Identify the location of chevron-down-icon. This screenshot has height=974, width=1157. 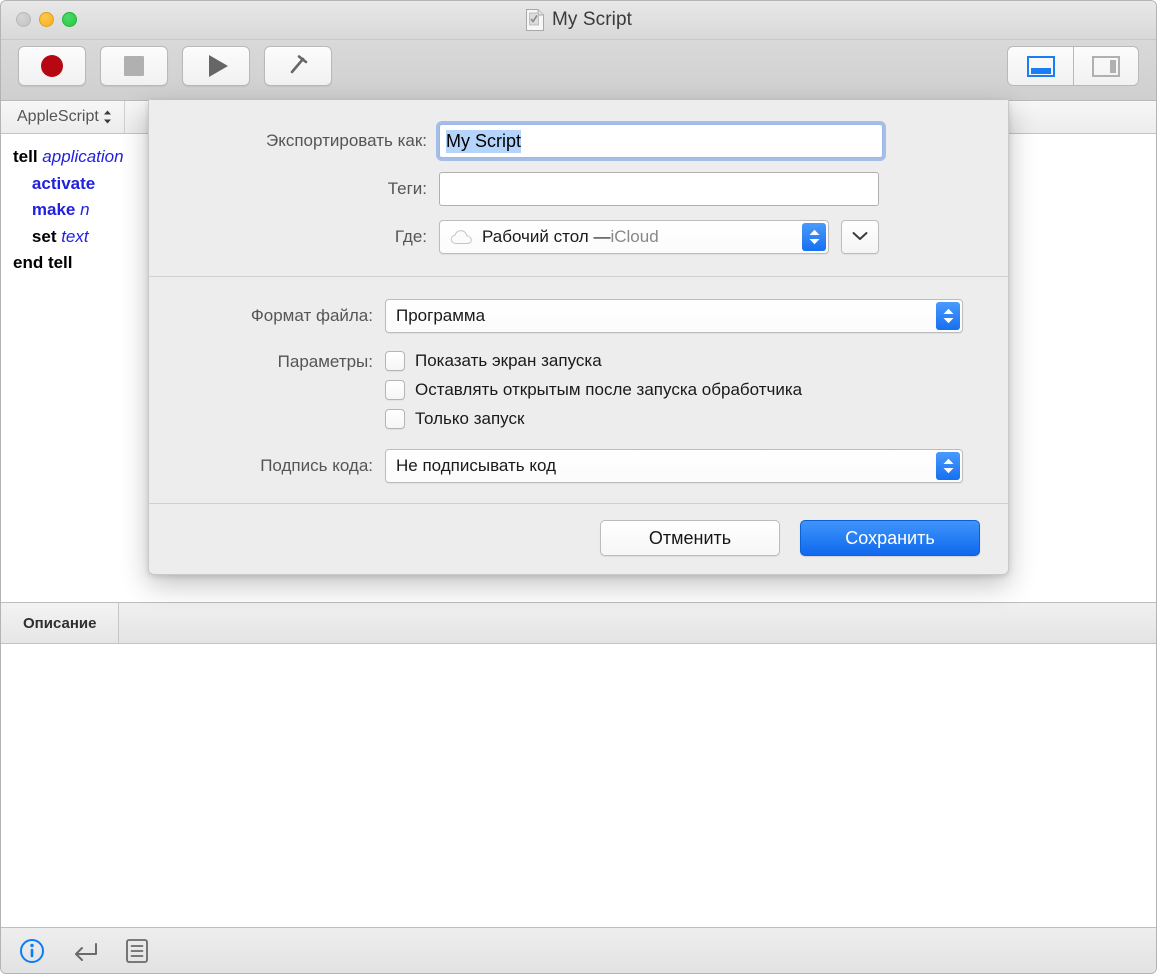
(860, 237).